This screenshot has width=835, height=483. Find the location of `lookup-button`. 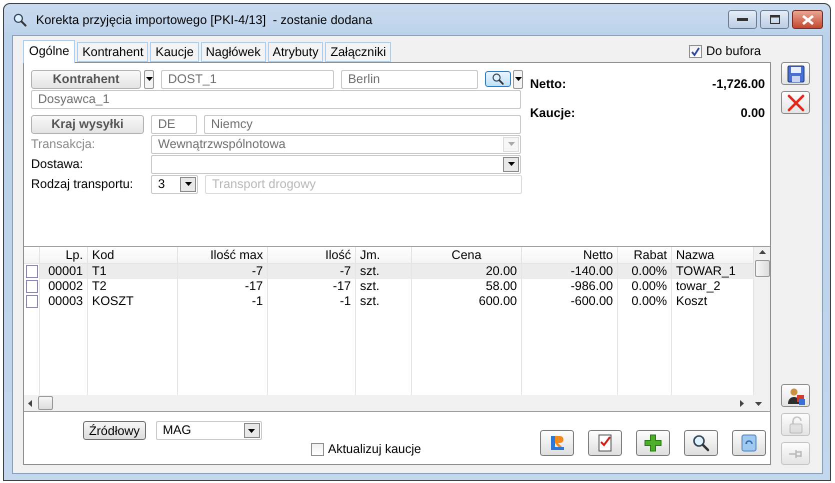

lookup-button is located at coordinates (498, 79).